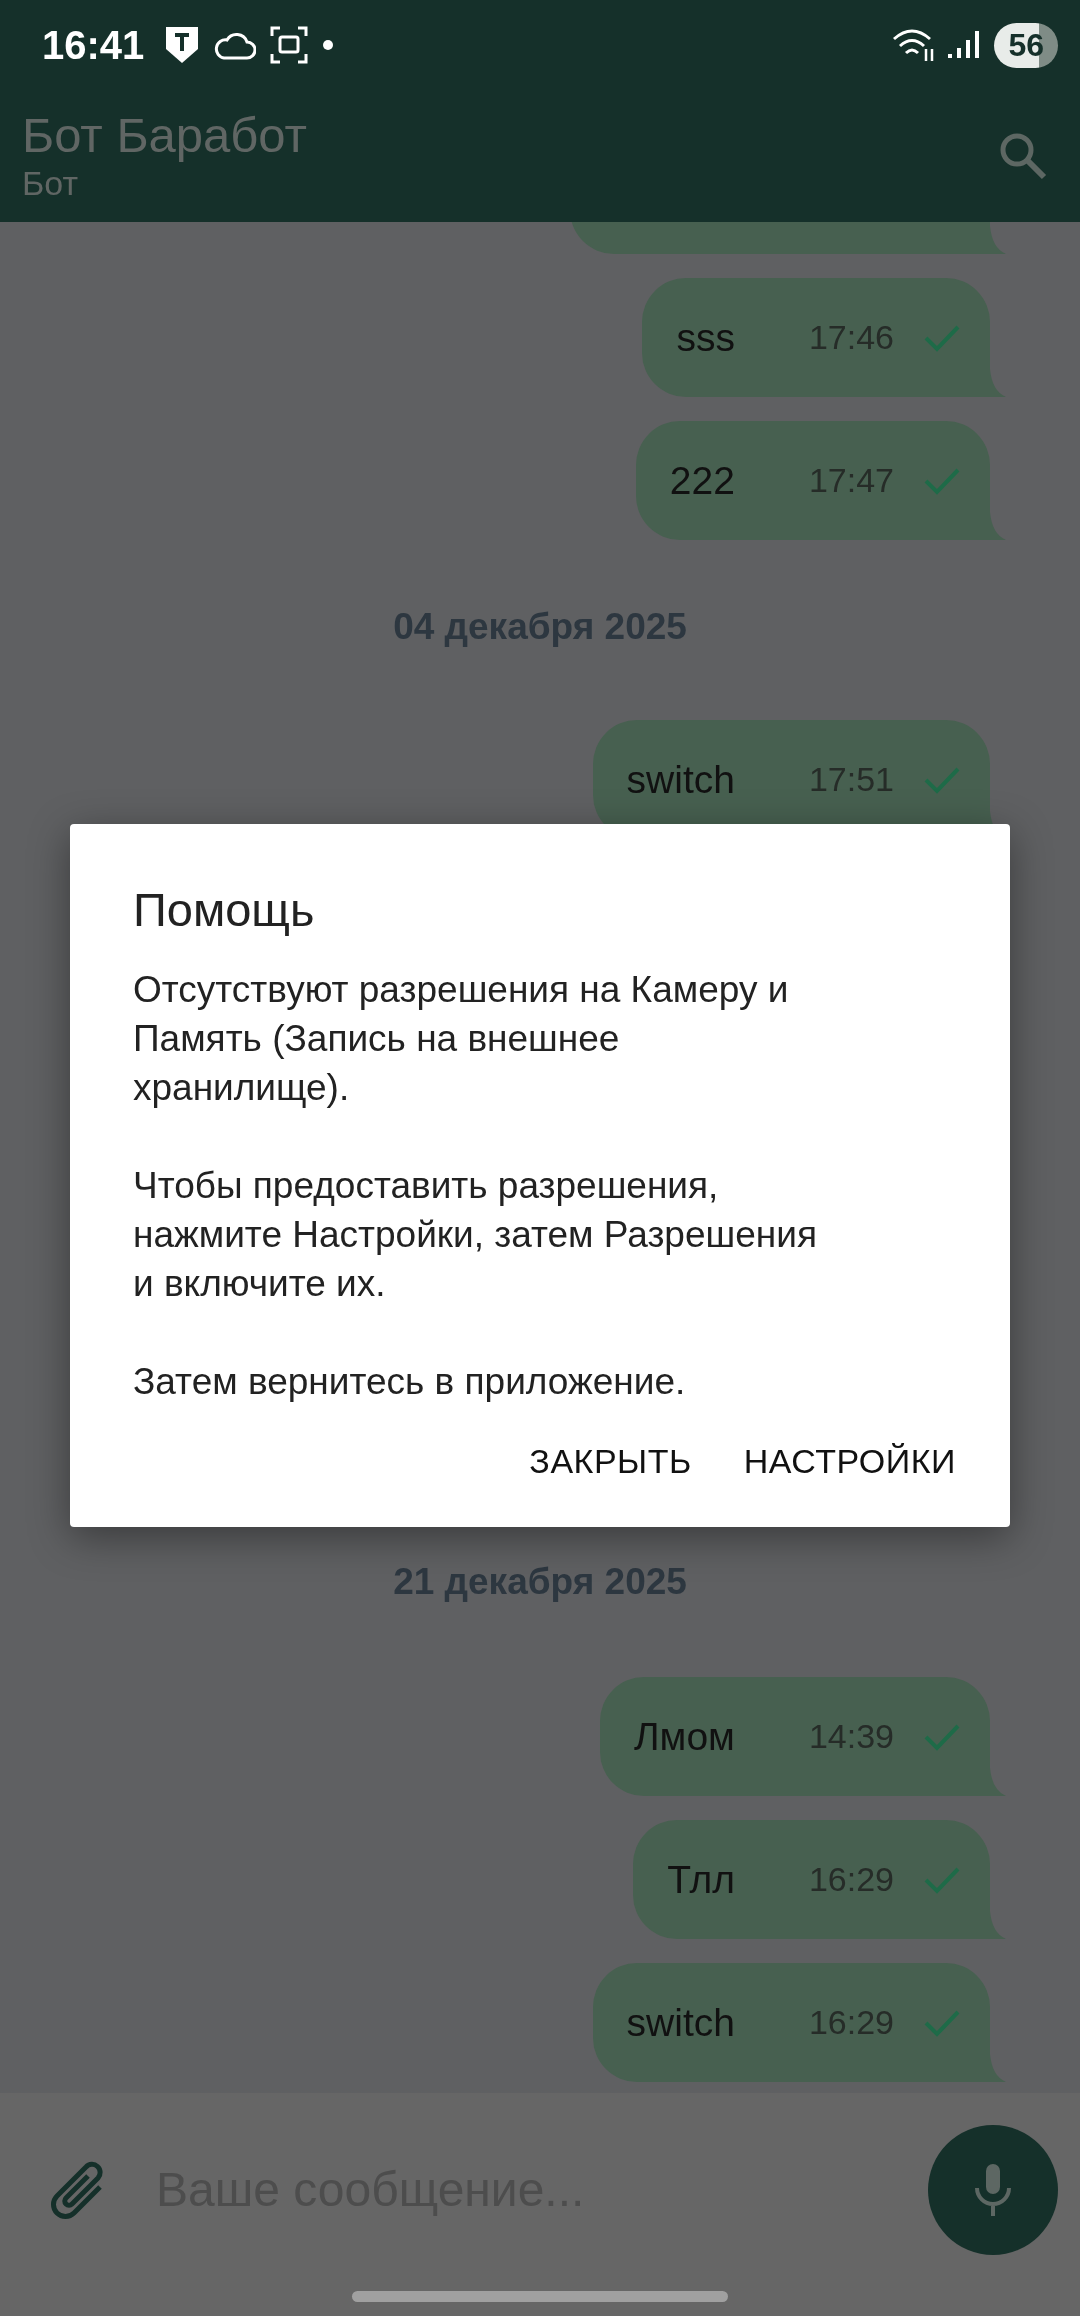 The image size is (1080, 2316). I want to click on cloud-icon, so click(235, 45).